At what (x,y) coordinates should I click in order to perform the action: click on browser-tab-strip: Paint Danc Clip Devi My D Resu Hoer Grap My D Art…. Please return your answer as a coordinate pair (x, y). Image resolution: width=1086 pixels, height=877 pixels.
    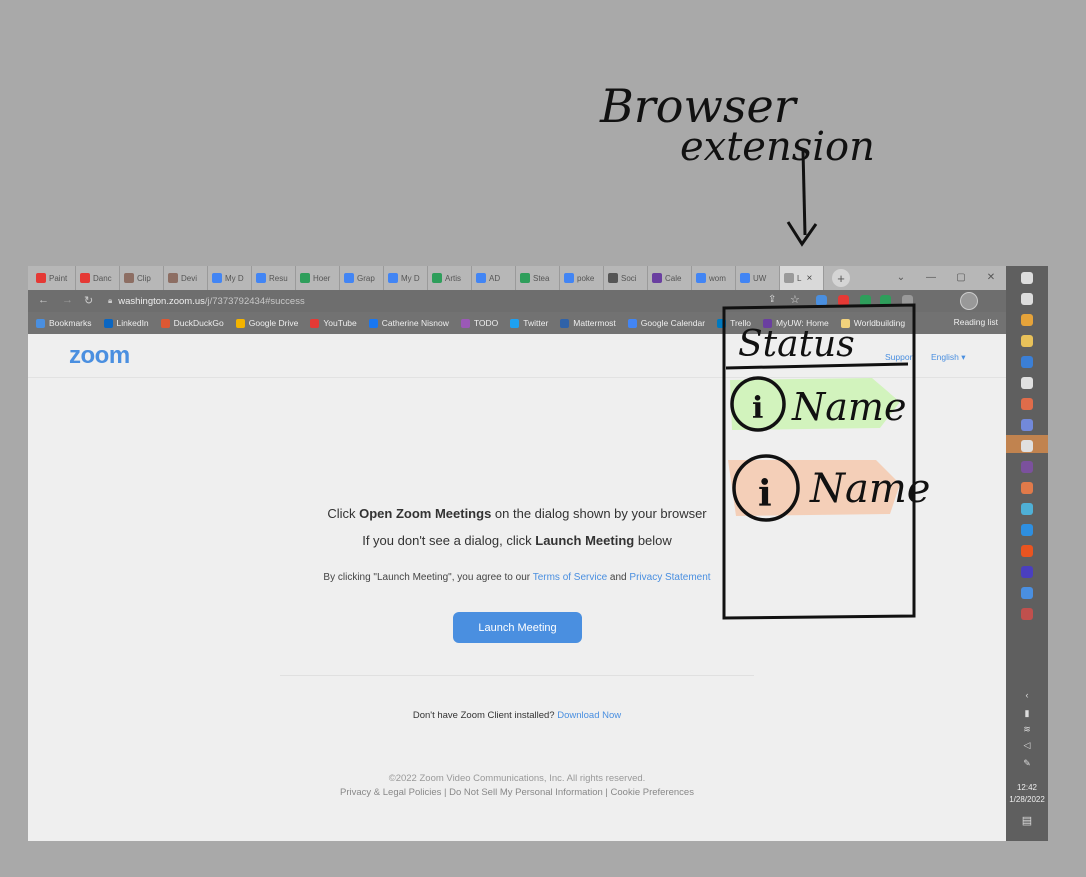
    Looking at the image, I should click on (517, 278).